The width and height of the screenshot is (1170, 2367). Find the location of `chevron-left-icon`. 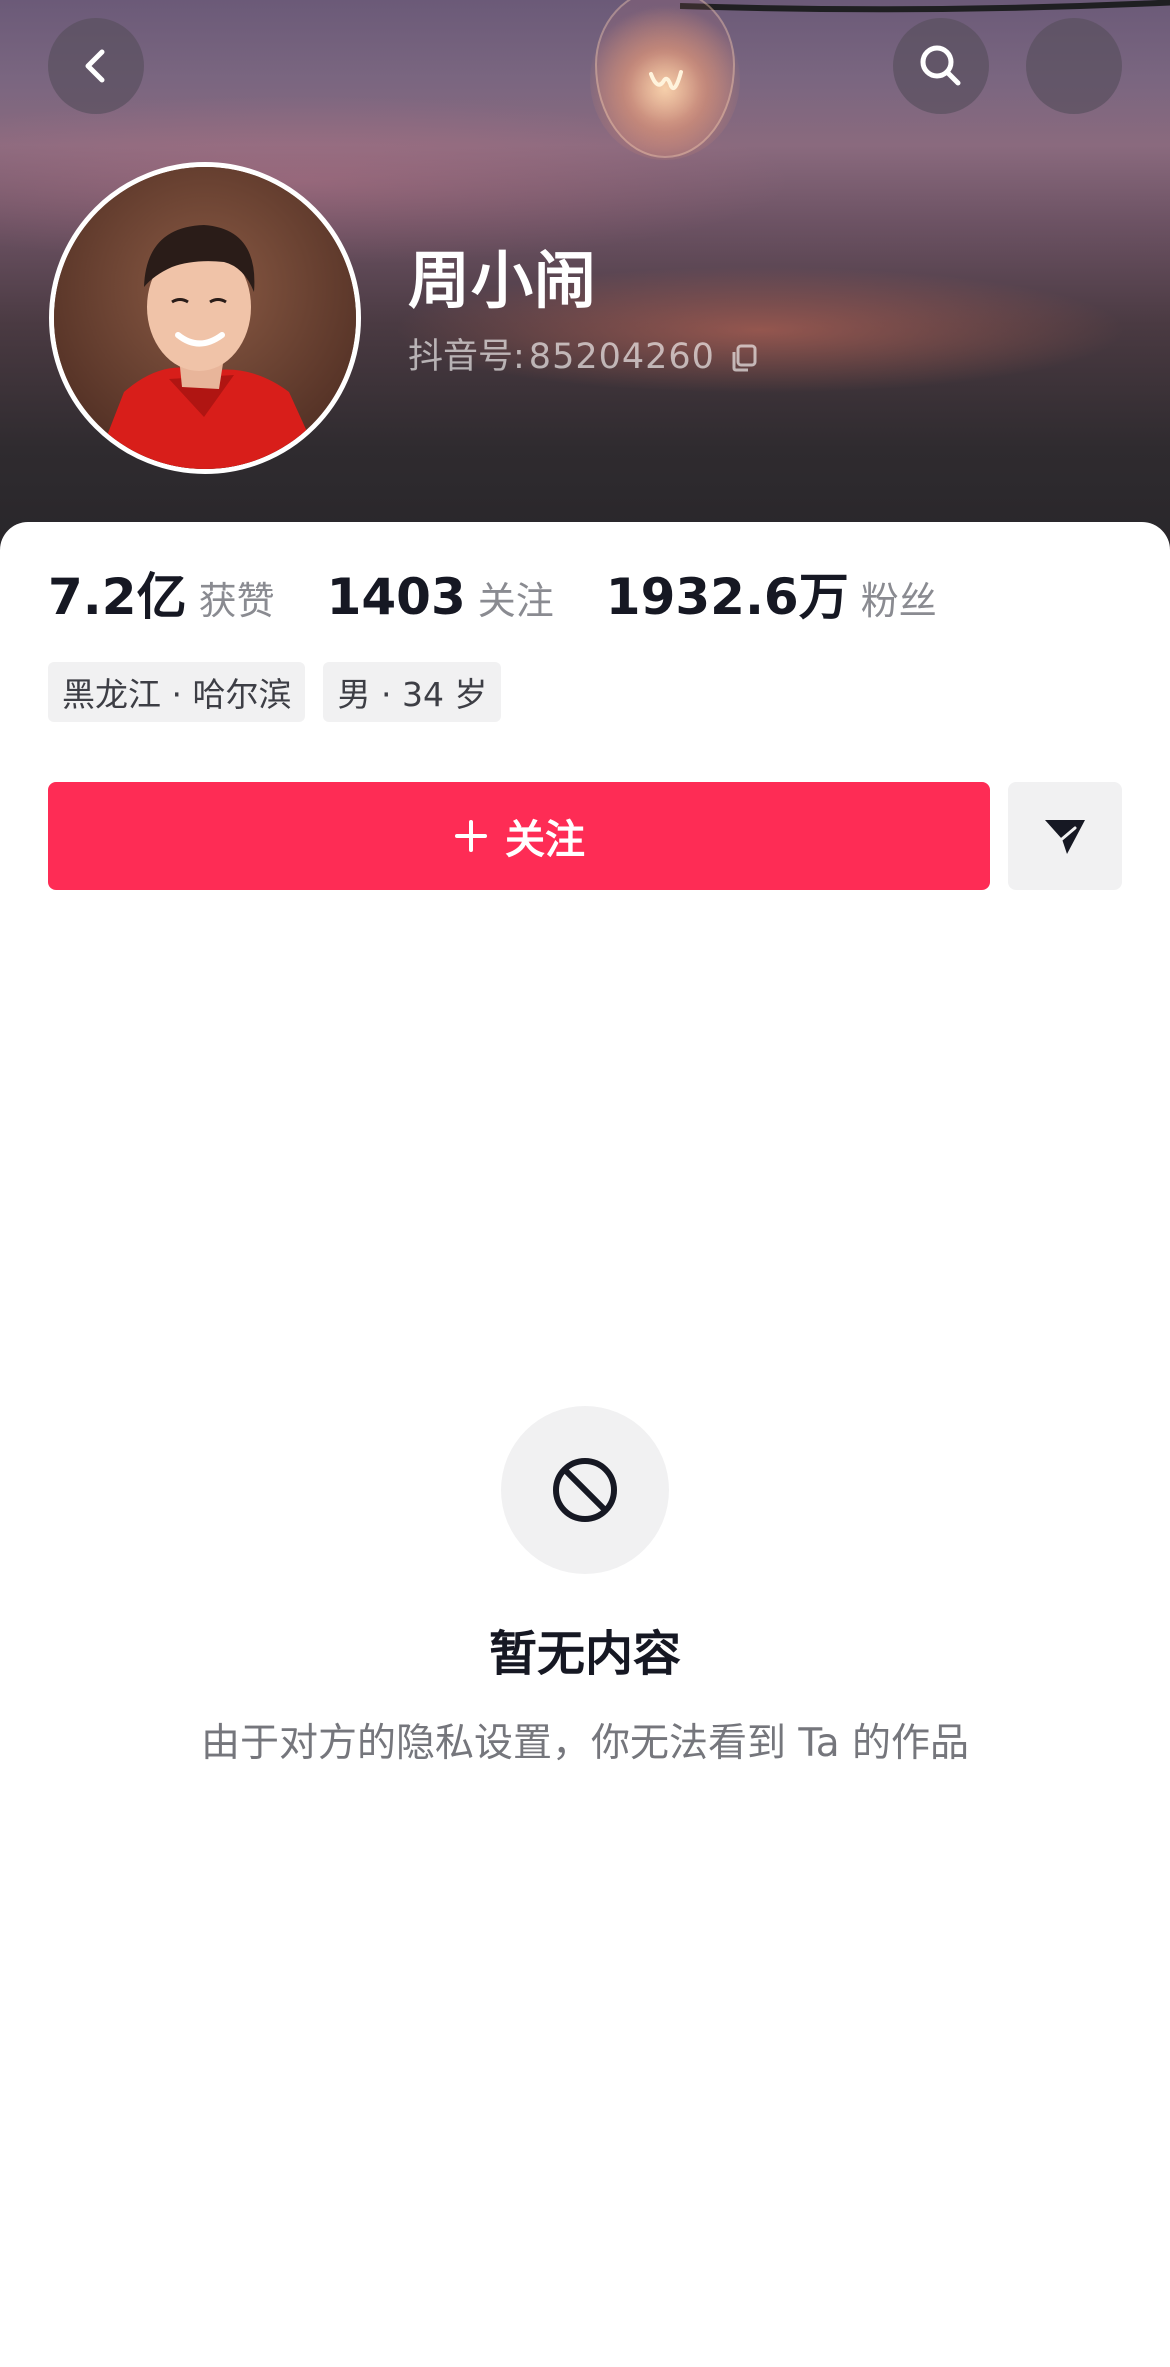

chevron-left-icon is located at coordinates (95, 66).